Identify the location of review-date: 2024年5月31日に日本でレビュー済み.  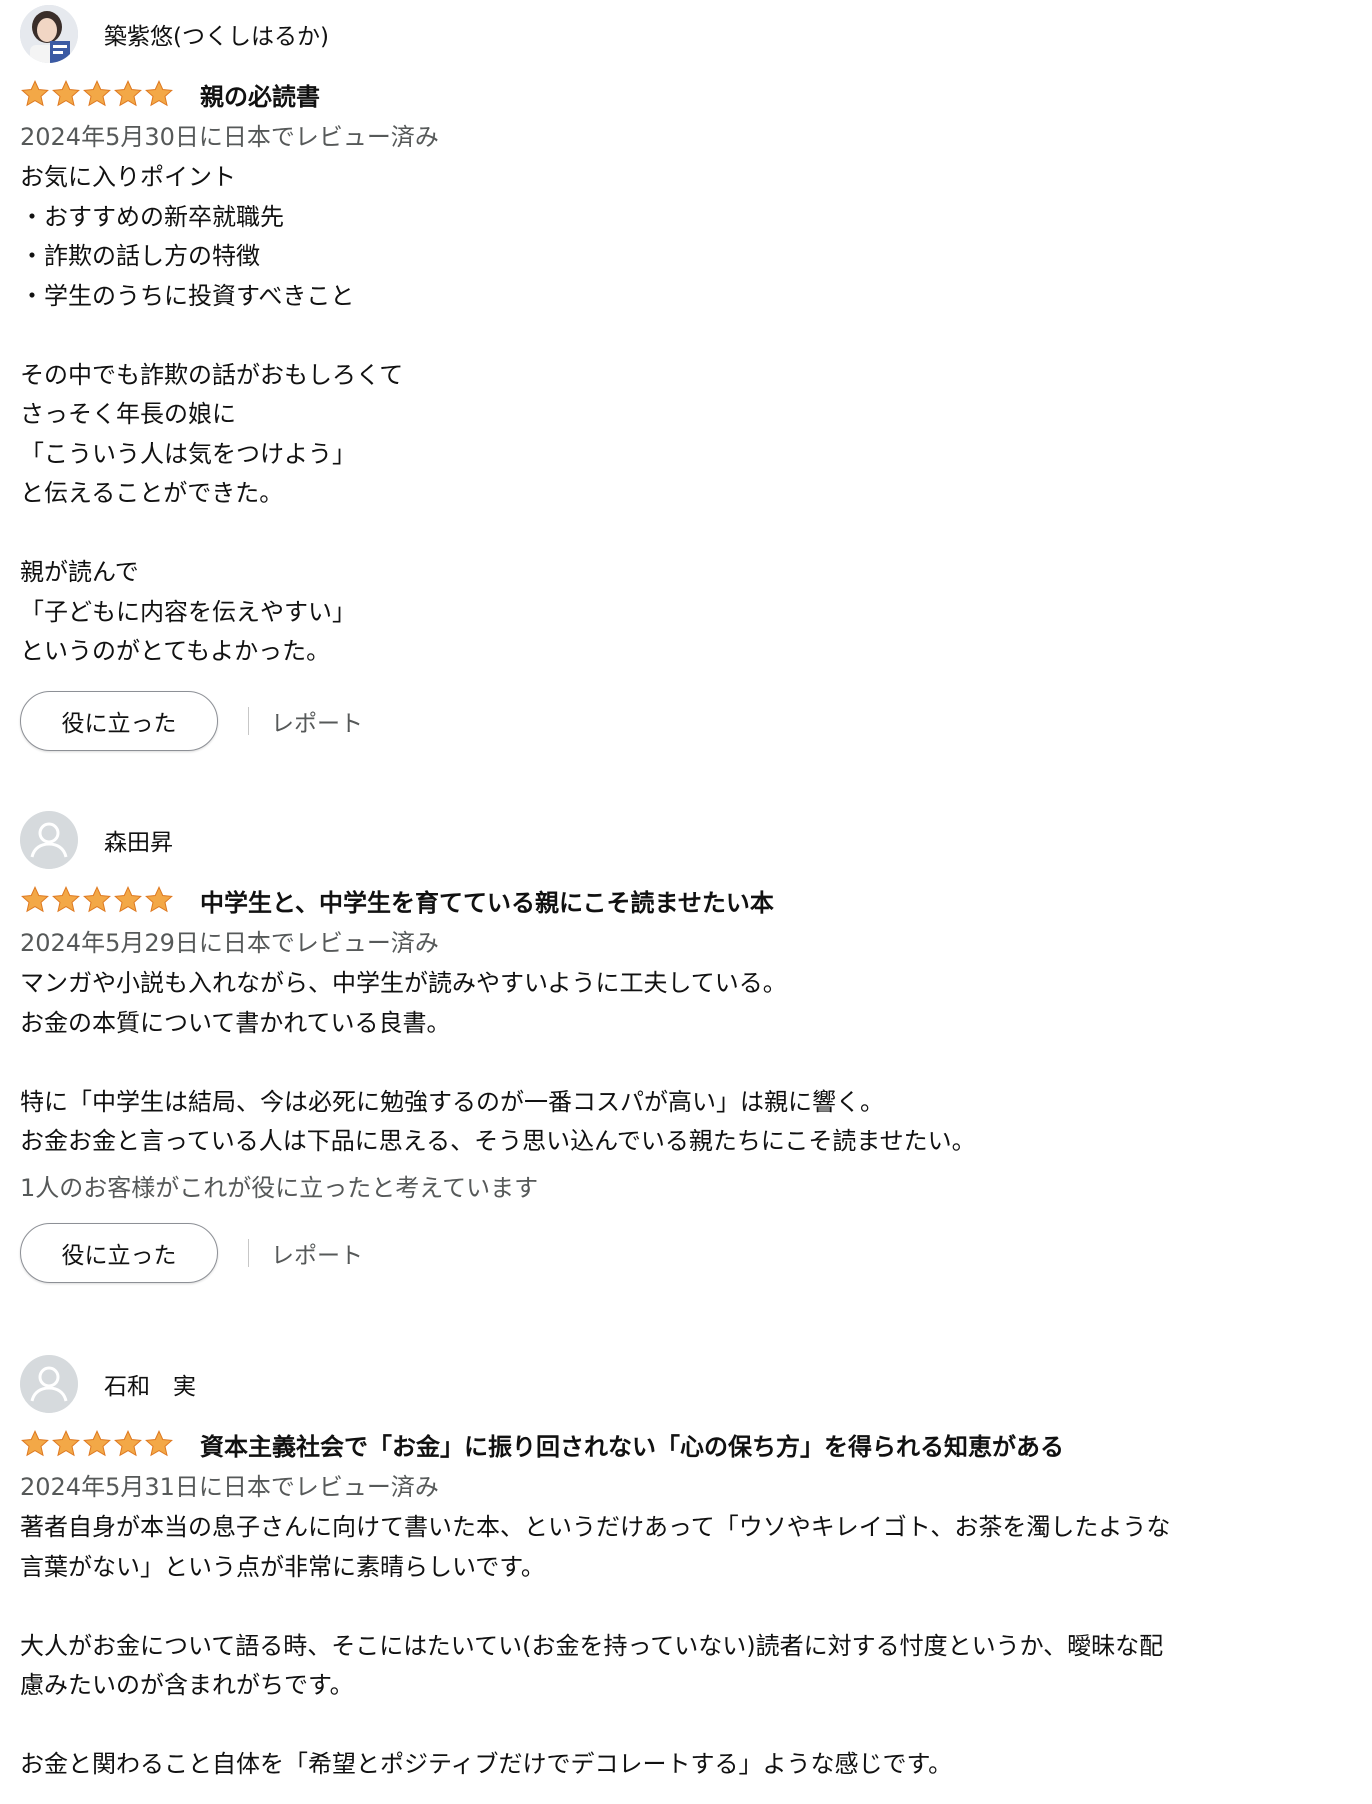
(229, 1487).